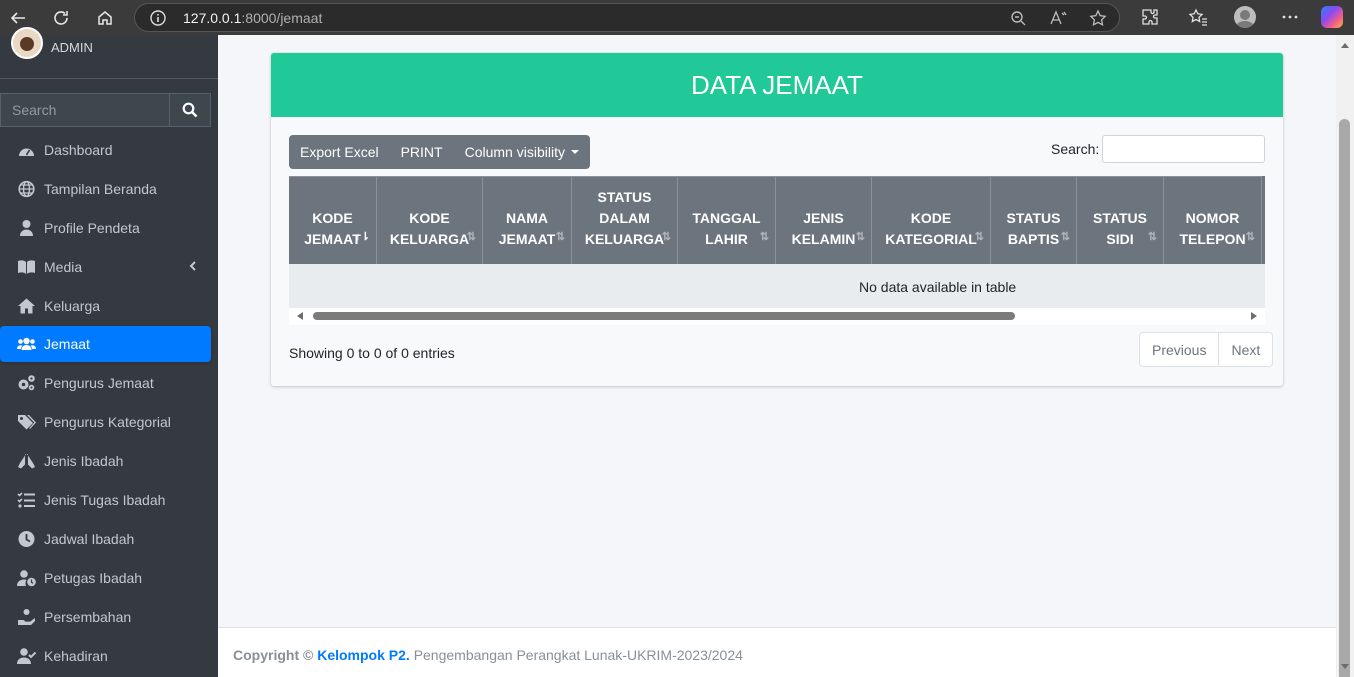  What do you see at coordinates (1245, 17) in the screenshot?
I see `profile-avatar-icon` at bounding box center [1245, 17].